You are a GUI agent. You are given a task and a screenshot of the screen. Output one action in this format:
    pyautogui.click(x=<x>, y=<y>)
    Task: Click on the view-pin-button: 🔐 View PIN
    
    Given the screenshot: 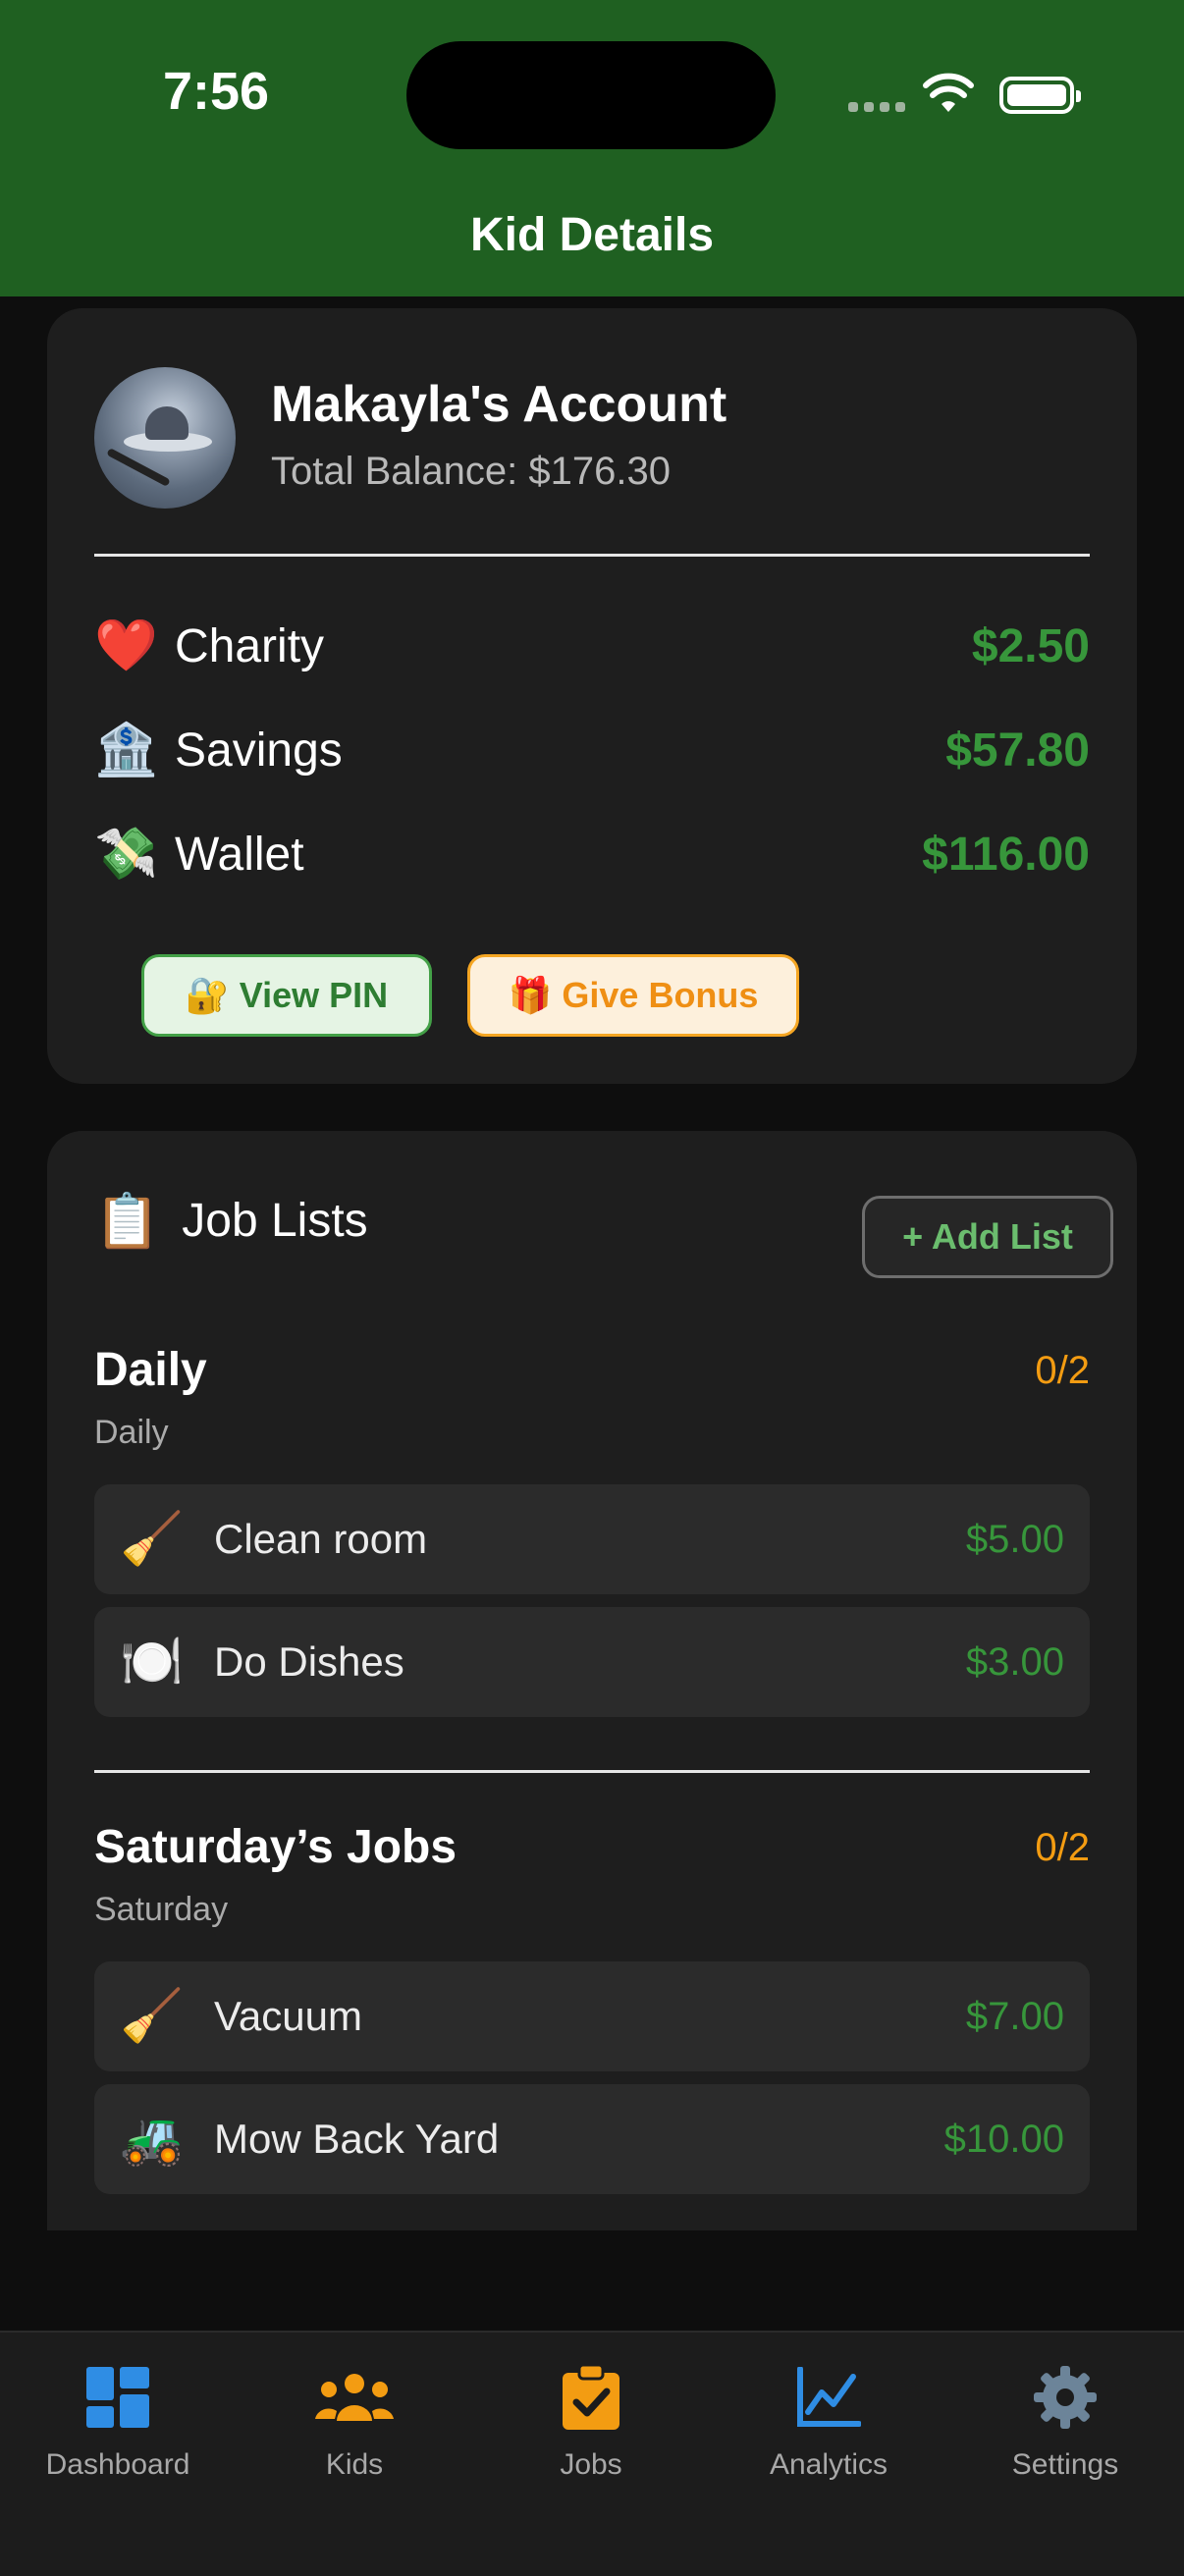 What is the action you would take?
    pyautogui.click(x=286, y=995)
    